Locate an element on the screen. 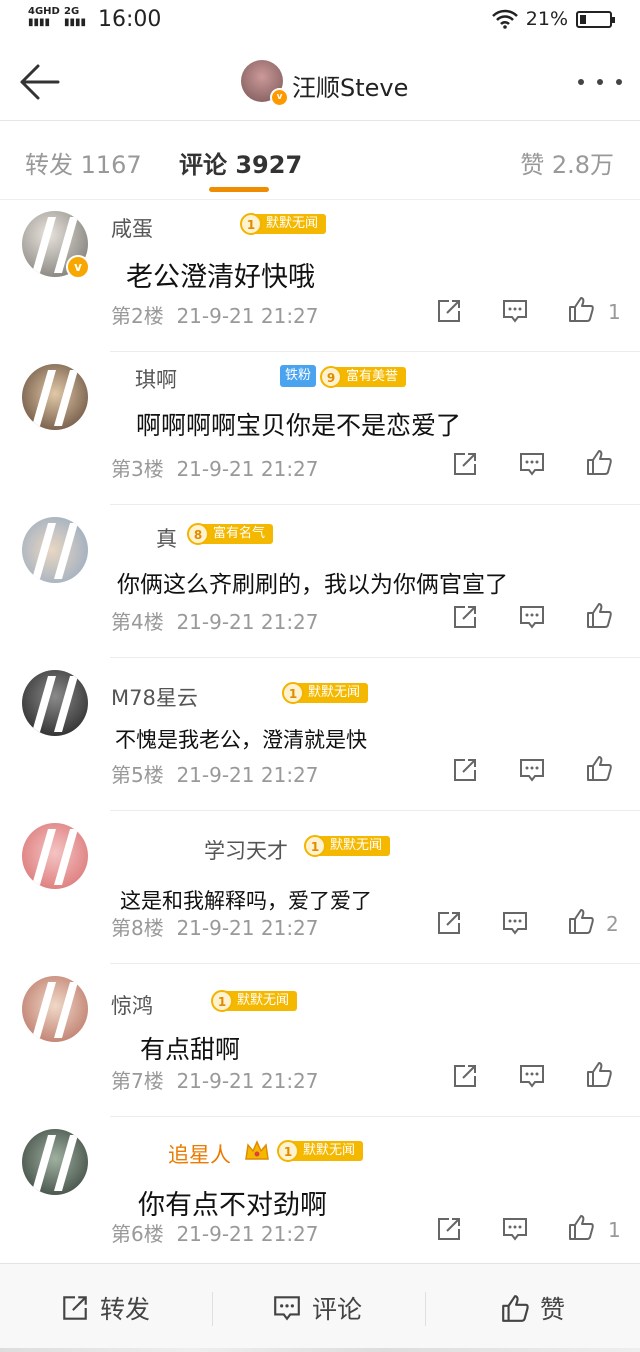 Image resolution: width=640 pixels, height=1352 pixels. user-name: 琪啊 is located at coordinates (156, 379).